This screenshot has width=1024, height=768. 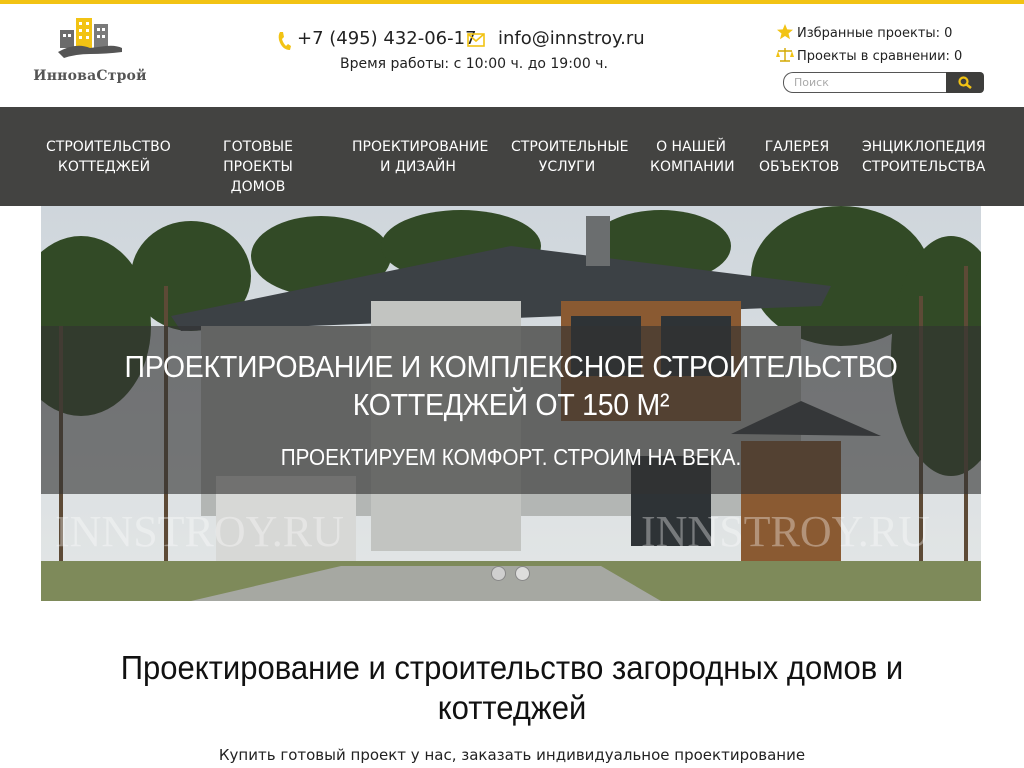 I want to click on hero-subtitle: ПРОЕКТИРУЕМ КОМФОРТ. СТРОИМ НА ВЕКА., so click(x=511, y=457).